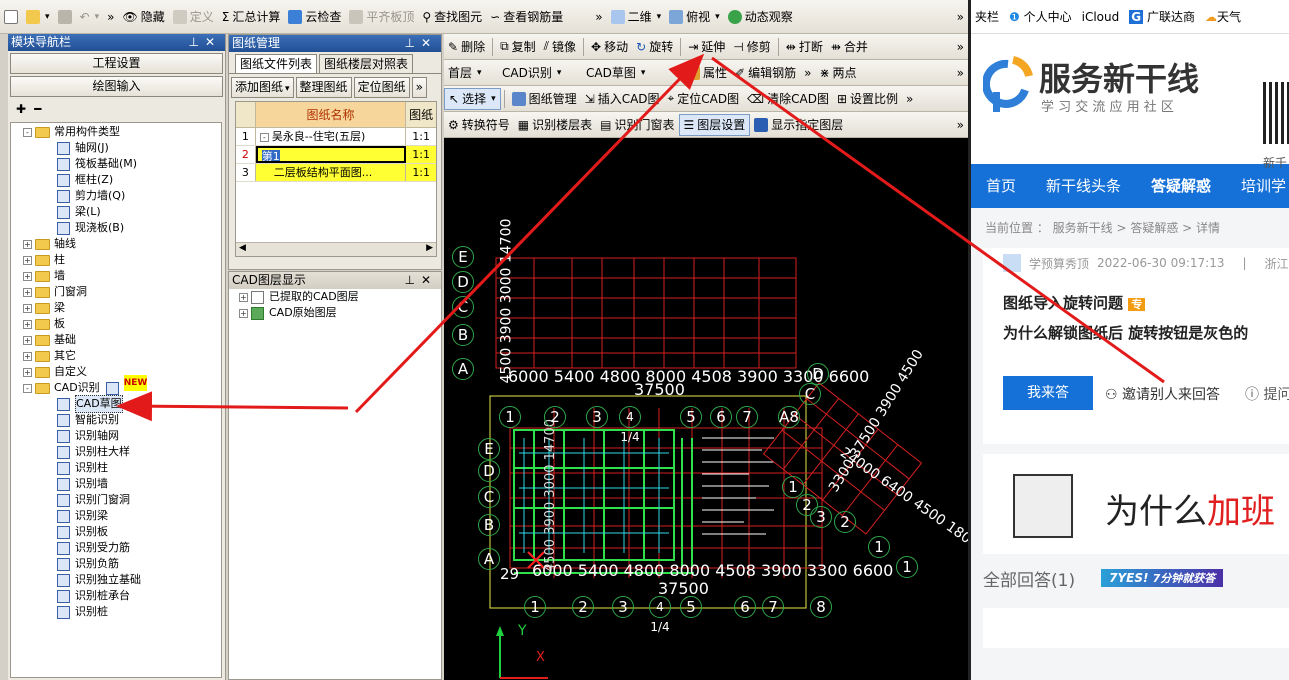  Describe the element at coordinates (116, 308) in the screenshot. I see `tree-item: + 梁` at that location.